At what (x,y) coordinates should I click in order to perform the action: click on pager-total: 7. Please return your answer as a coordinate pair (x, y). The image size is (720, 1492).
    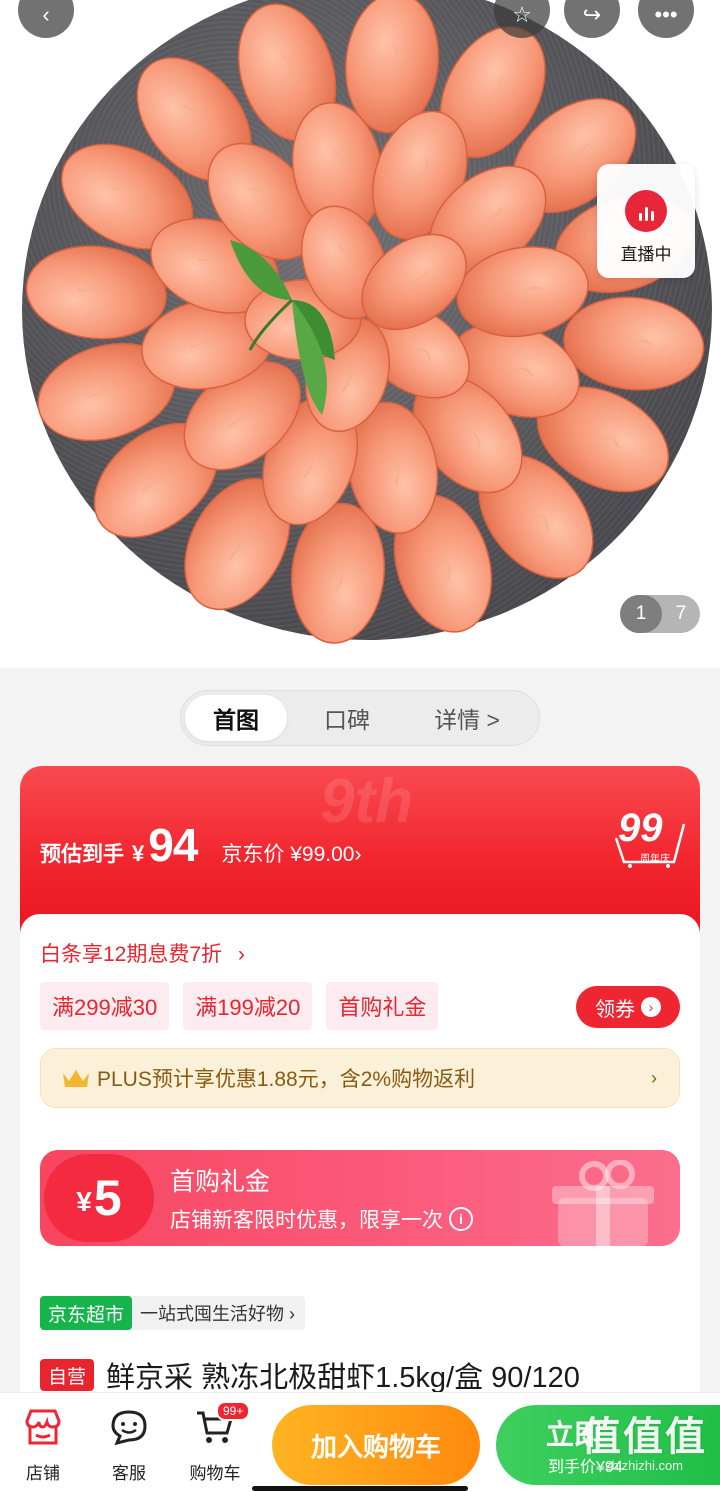
    Looking at the image, I should click on (681, 613).